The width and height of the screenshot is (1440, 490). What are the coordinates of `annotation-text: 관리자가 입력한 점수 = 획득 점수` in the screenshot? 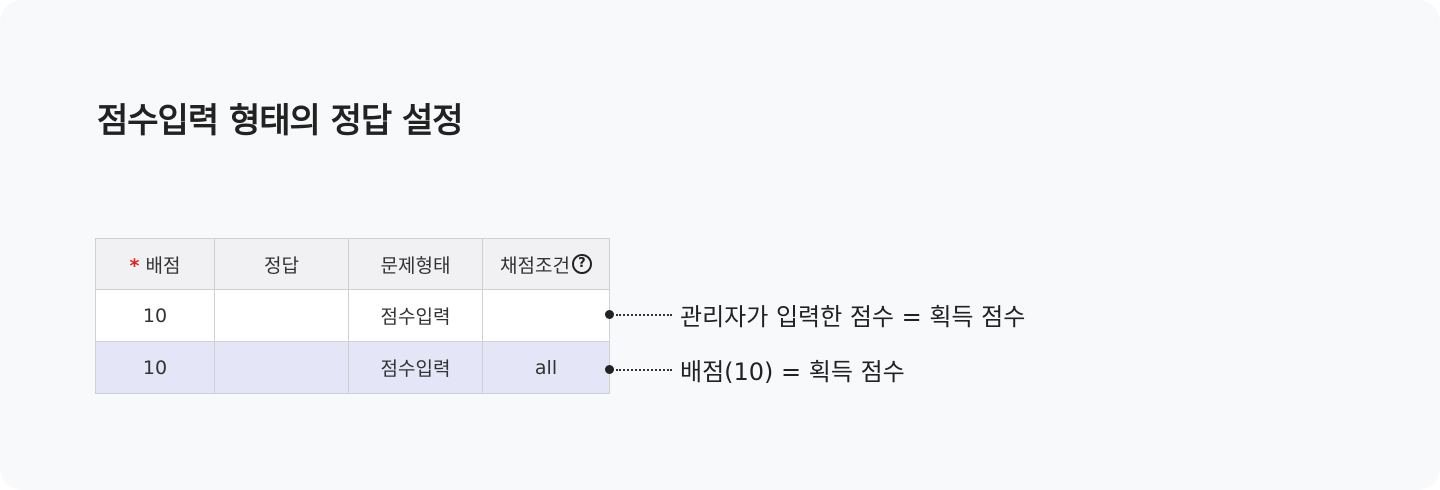 It's located at (853, 317).